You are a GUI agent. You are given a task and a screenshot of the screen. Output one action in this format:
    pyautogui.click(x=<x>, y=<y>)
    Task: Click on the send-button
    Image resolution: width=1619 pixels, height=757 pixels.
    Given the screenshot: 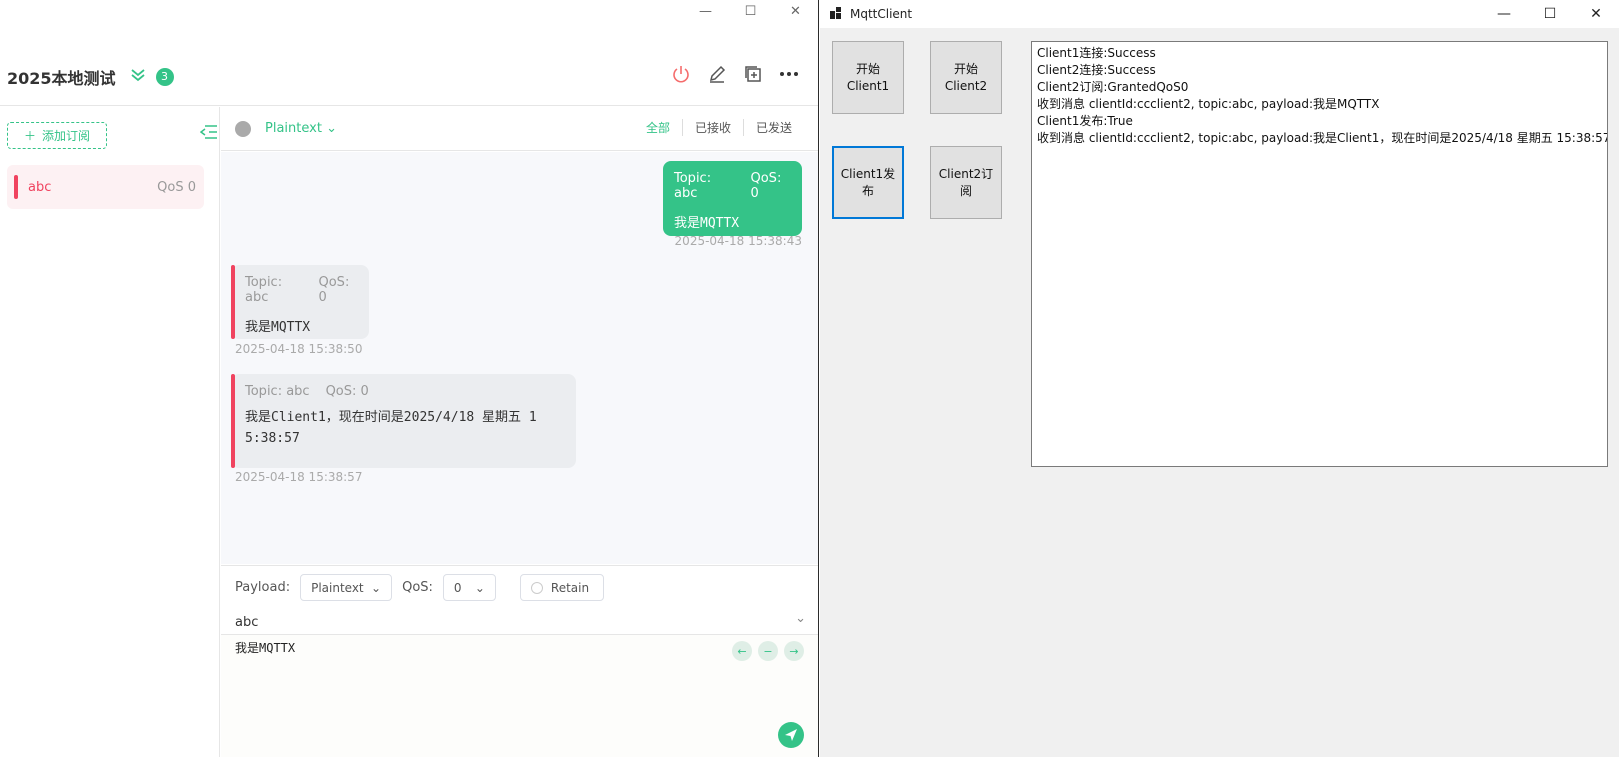 What is the action you would take?
    pyautogui.click(x=791, y=735)
    